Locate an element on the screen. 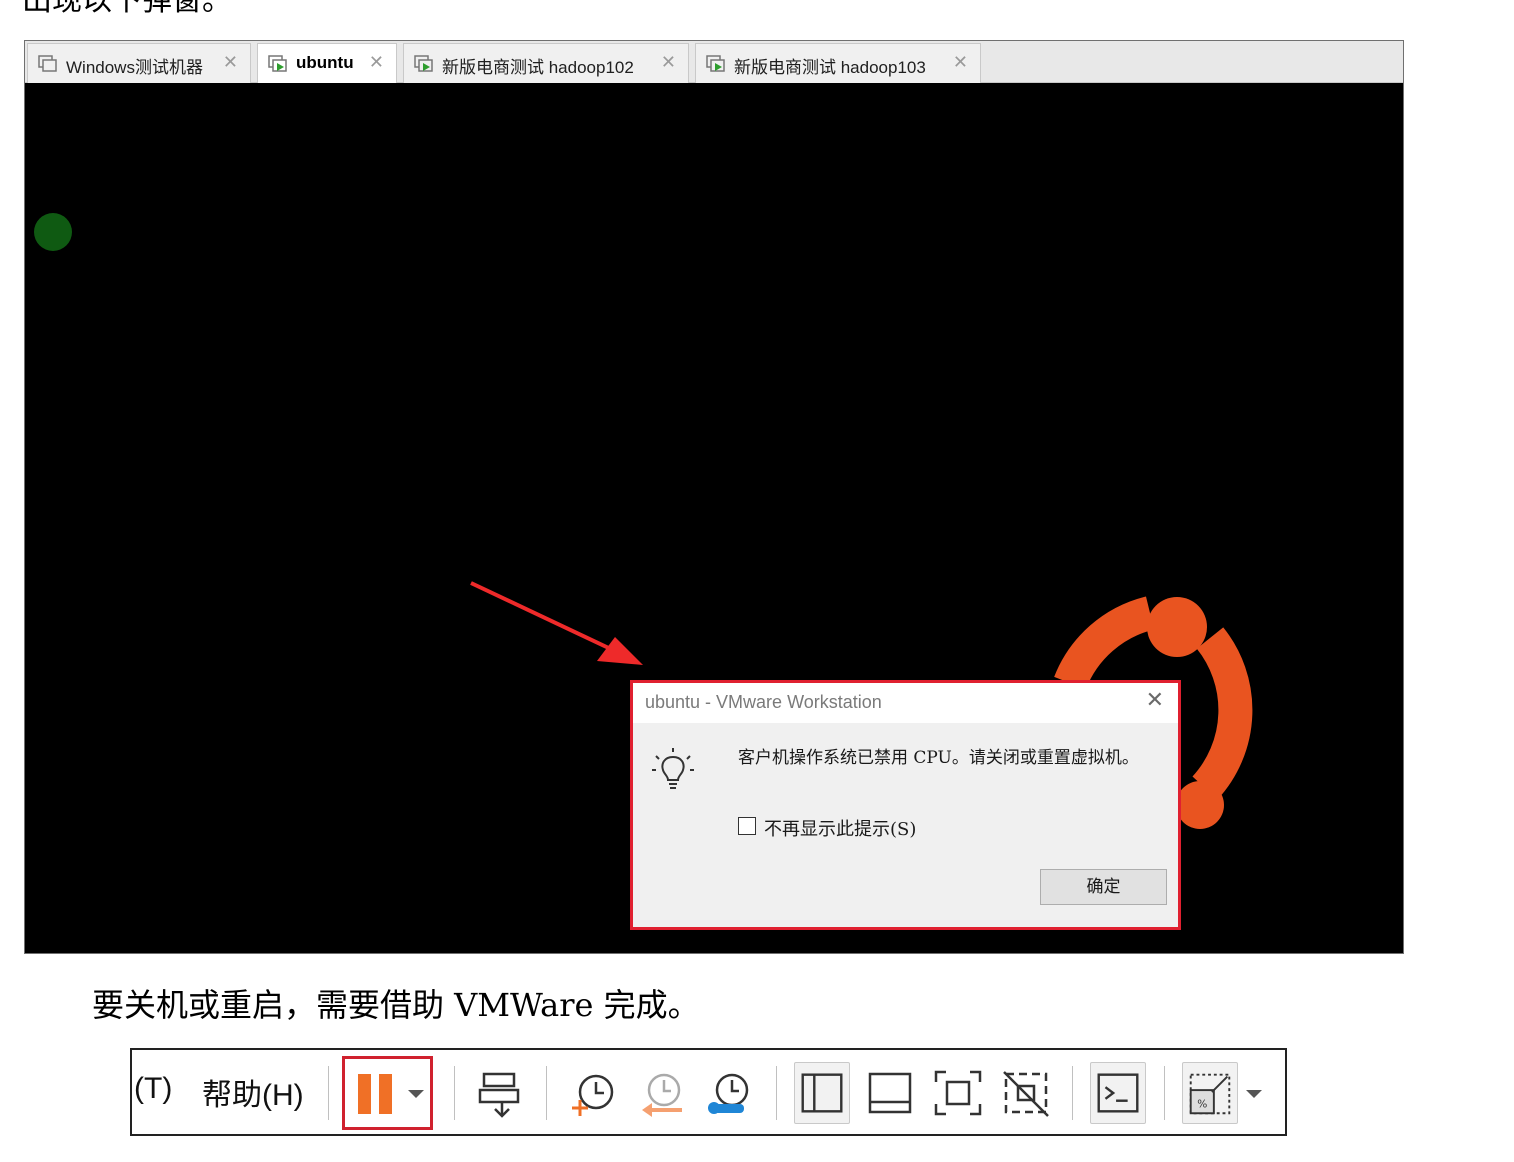 The image size is (1514, 1162). revert-snapshot-button is located at coordinates (662, 1093).